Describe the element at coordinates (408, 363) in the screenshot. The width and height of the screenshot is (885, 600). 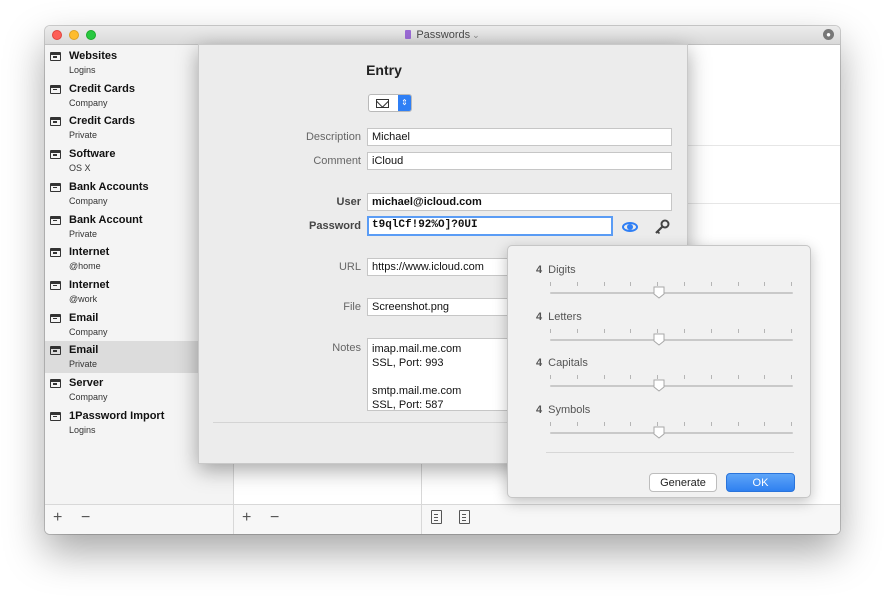
I see `notes-line: SSL, Port: 993` at that location.